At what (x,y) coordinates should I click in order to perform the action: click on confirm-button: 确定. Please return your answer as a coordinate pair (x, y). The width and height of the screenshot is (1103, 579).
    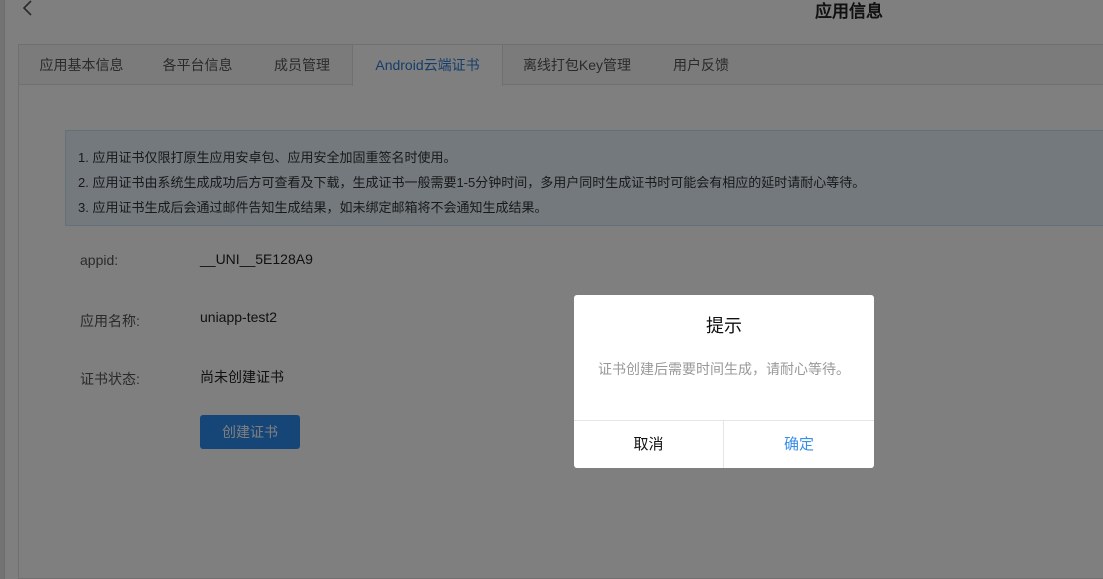
    Looking at the image, I should click on (799, 444).